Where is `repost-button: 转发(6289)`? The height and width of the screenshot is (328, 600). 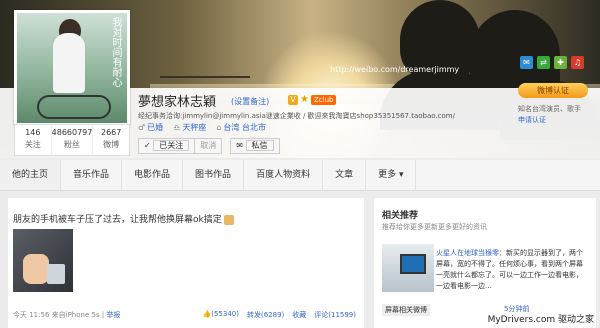 repost-button: 转发(6289) is located at coordinates (265, 315).